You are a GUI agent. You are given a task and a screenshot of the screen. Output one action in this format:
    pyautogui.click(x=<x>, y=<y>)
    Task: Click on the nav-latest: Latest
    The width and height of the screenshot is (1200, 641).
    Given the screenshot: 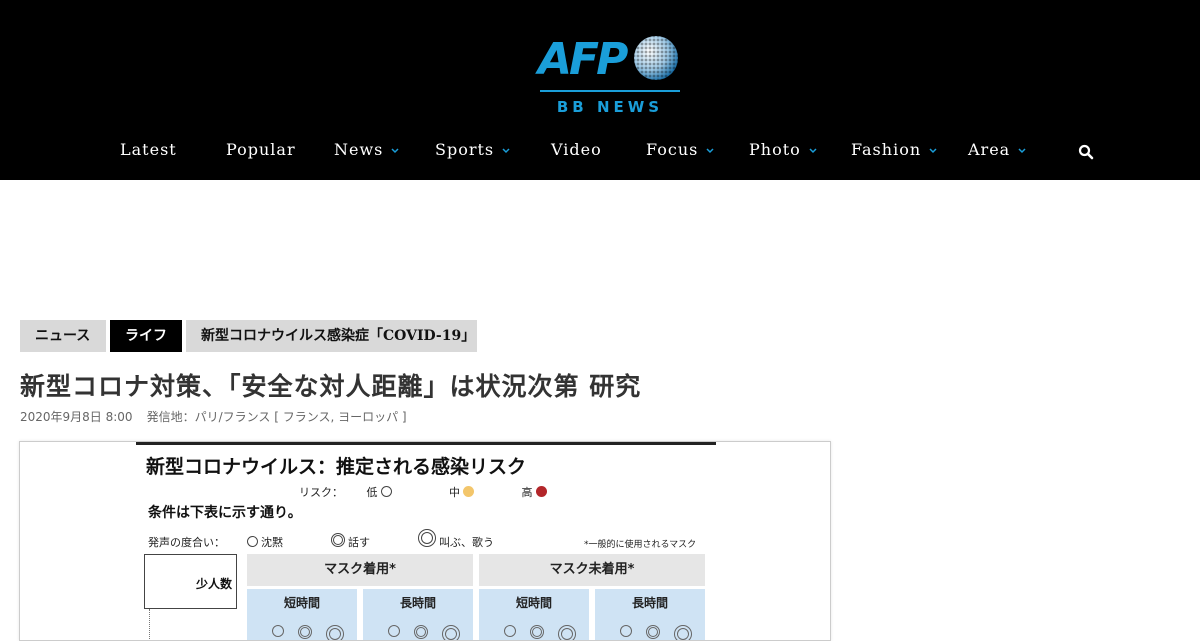 What is the action you would take?
    pyautogui.click(x=148, y=149)
    